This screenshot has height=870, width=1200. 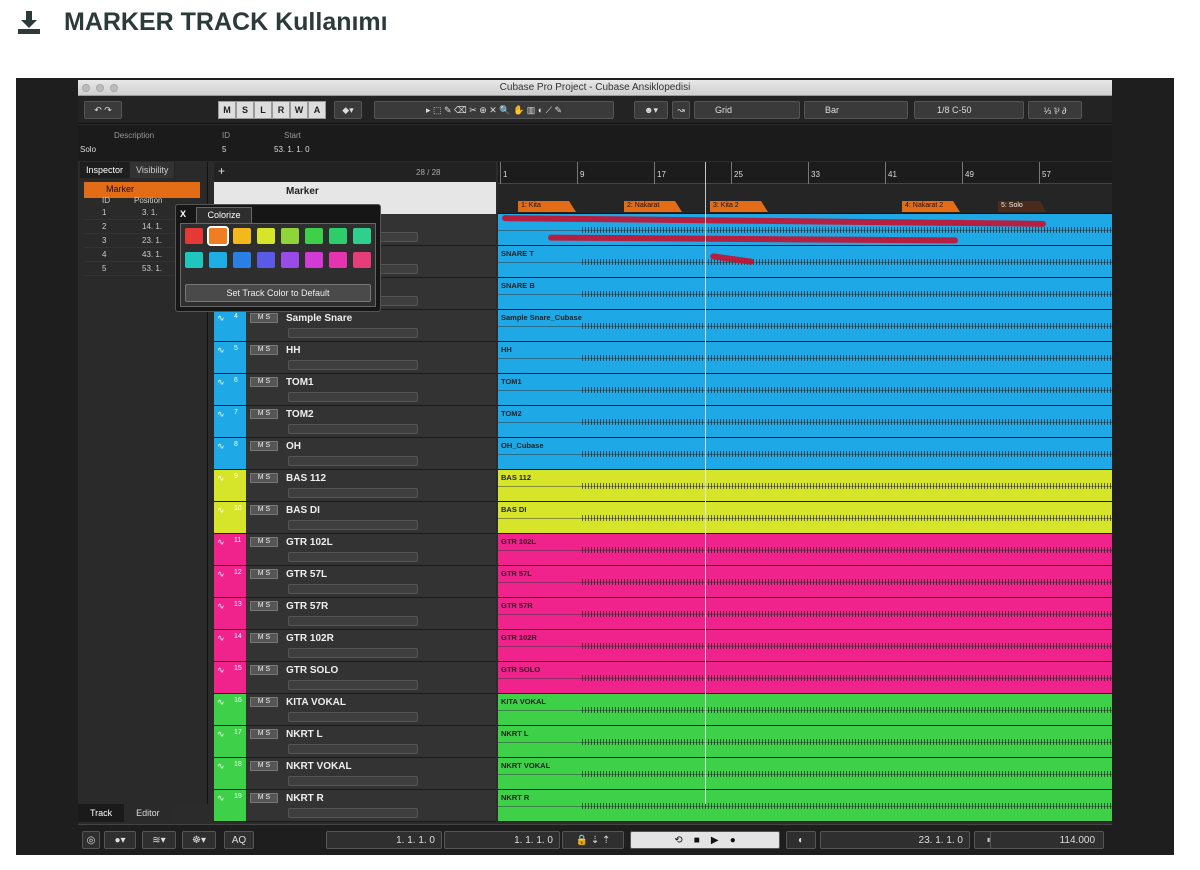 I want to click on track-name: NKRT R, so click(x=305, y=798).